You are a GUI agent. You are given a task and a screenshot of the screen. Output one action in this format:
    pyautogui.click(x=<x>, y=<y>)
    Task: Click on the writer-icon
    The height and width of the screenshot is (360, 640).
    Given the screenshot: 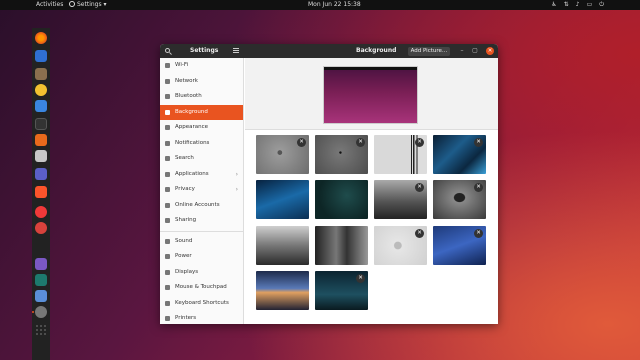 What is the action you would take?
    pyautogui.click(x=41, y=106)
    